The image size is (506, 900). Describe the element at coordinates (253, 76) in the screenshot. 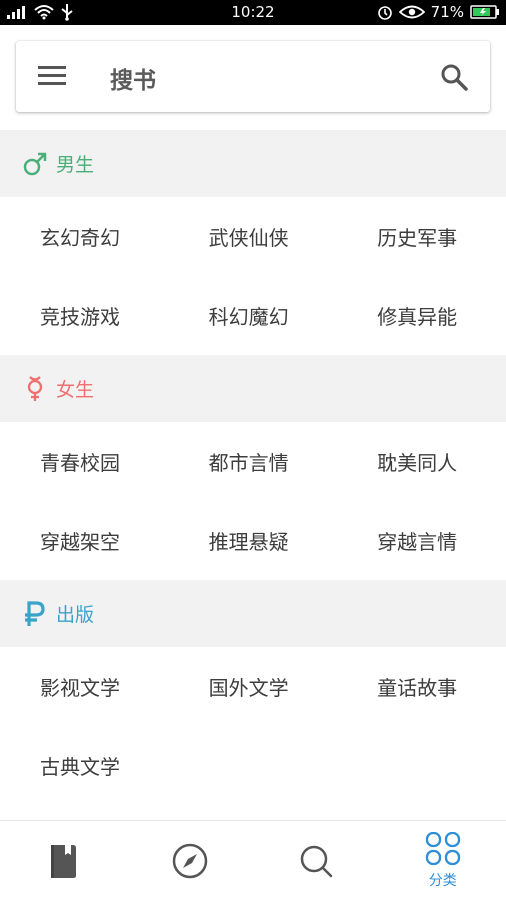

I see `search-bar: 搜书` at that location.